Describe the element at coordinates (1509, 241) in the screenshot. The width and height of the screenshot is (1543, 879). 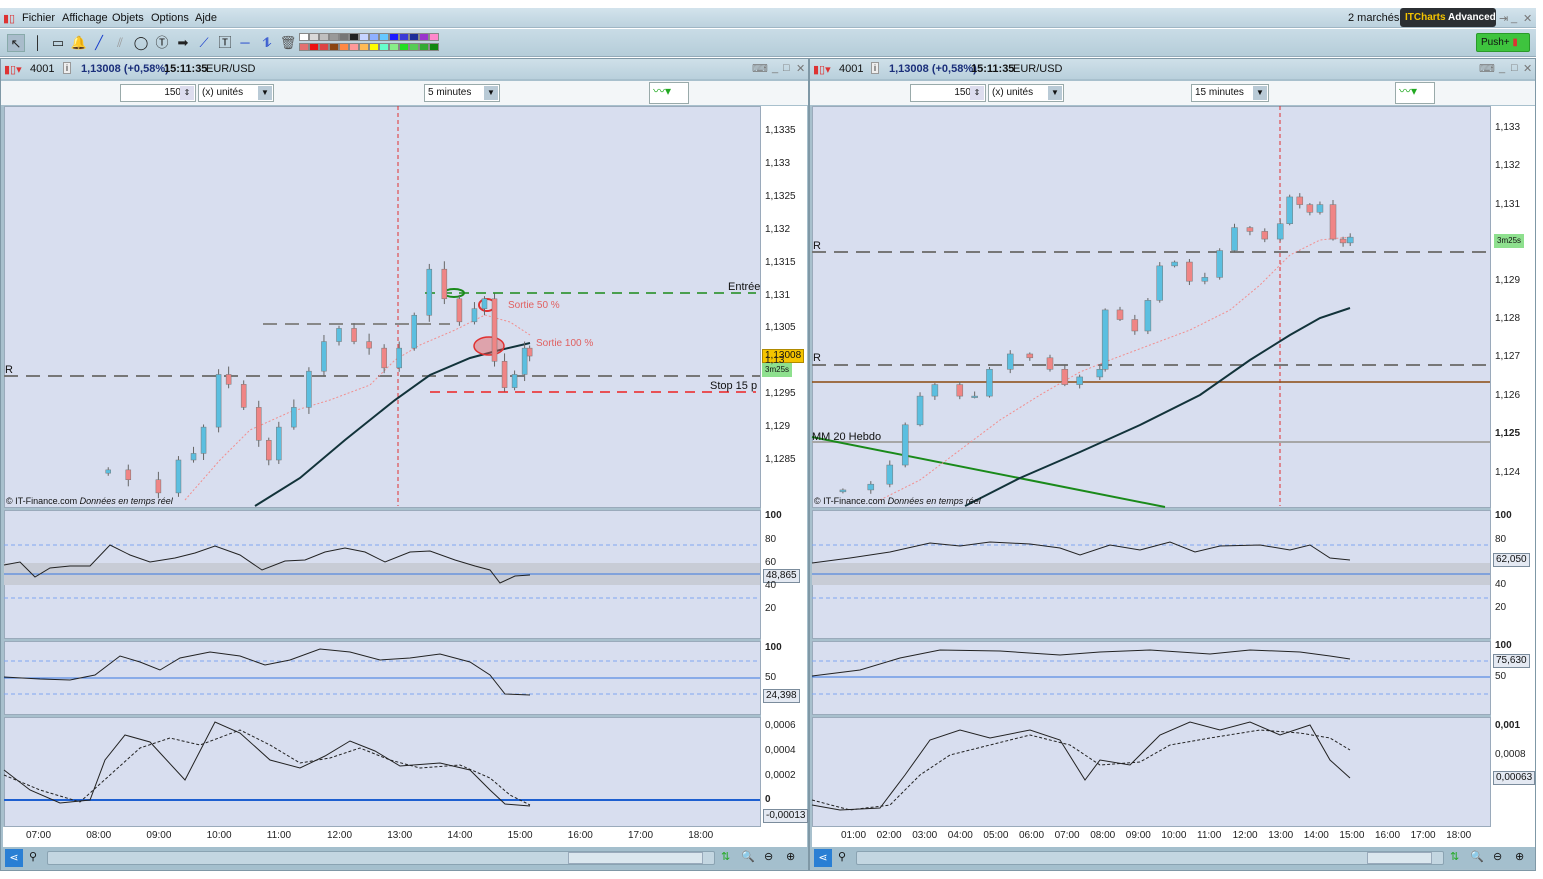
I see `candle-countdown: 3m25s` at that location.